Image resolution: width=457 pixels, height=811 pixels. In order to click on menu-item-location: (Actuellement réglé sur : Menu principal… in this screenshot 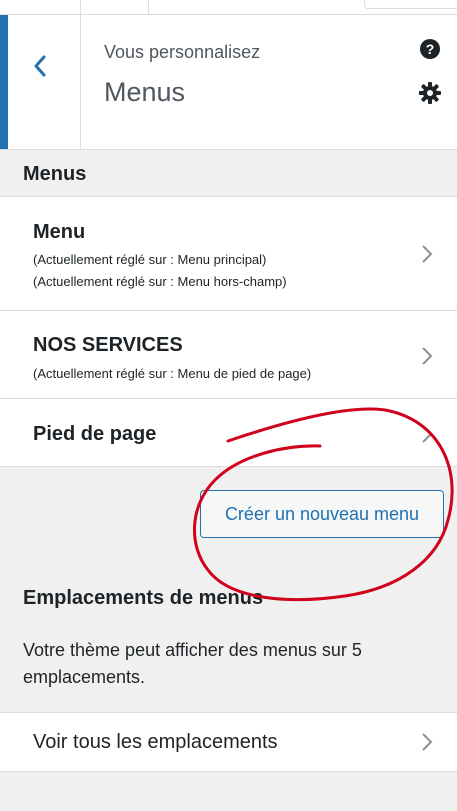, I will do `click(150, 259)`.